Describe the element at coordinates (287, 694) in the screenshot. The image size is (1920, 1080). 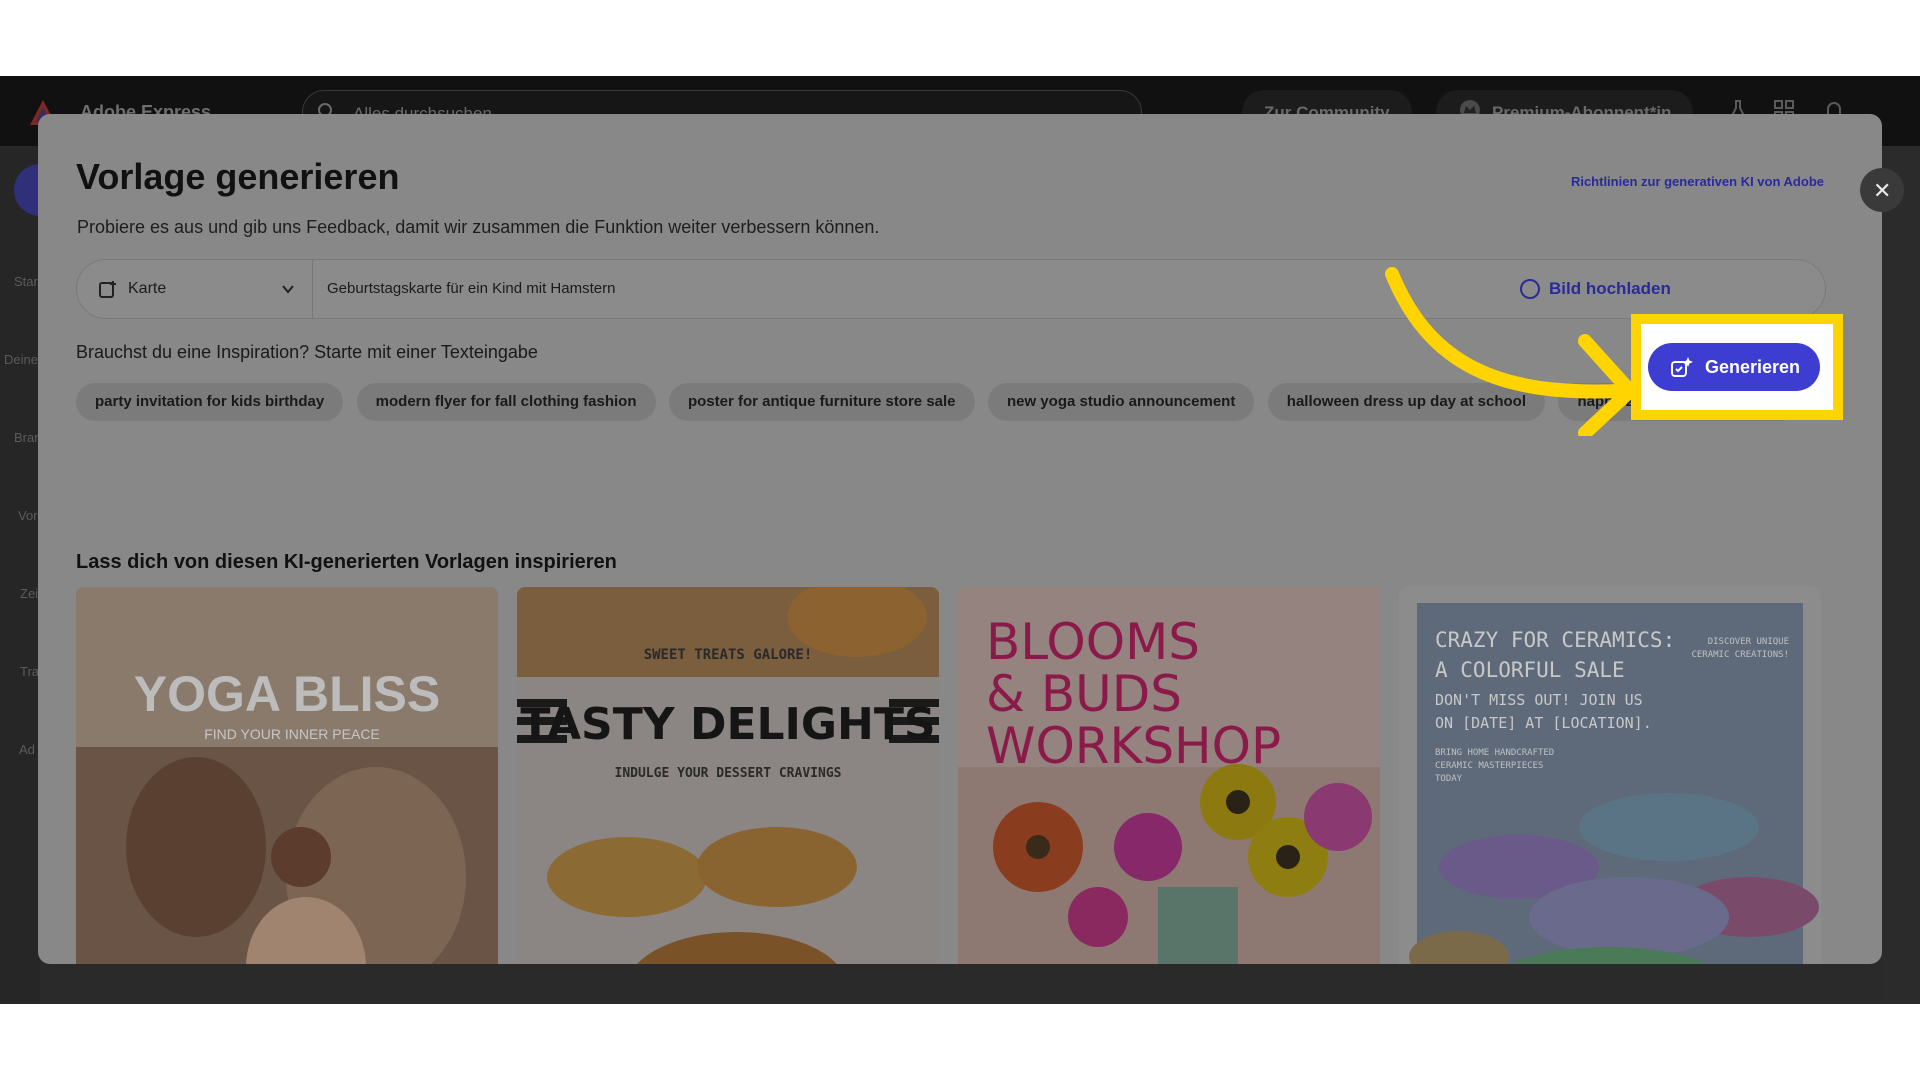
I see `yoga-title: YOGA BLISS` at that location.